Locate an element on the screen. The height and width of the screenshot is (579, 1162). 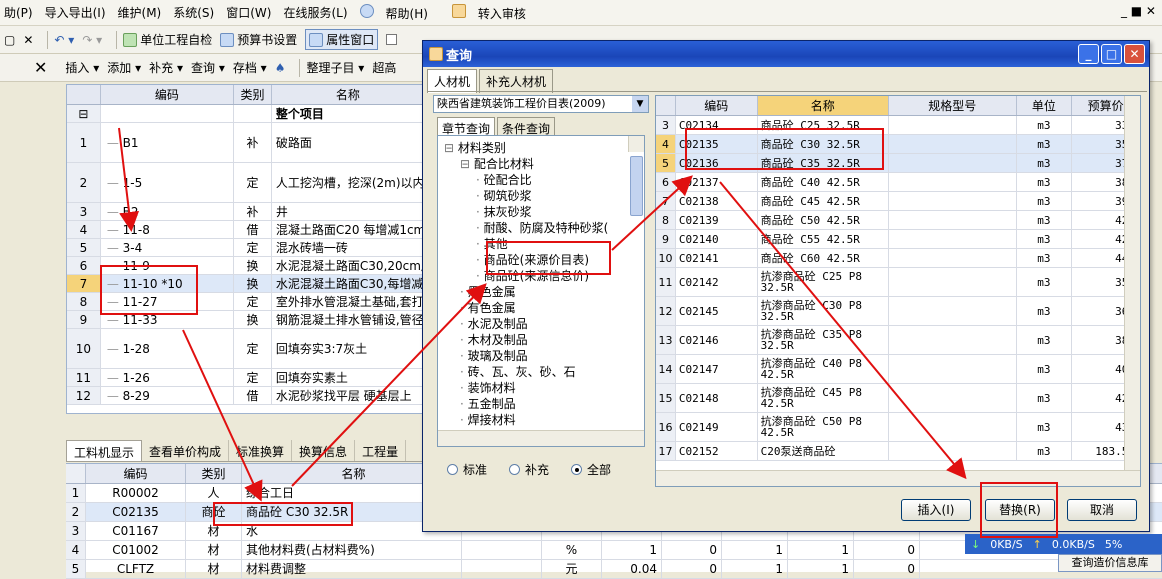
cell-name: 抗渗商品砼 C50 P8 42.5R is located at coordinates (824, 427).